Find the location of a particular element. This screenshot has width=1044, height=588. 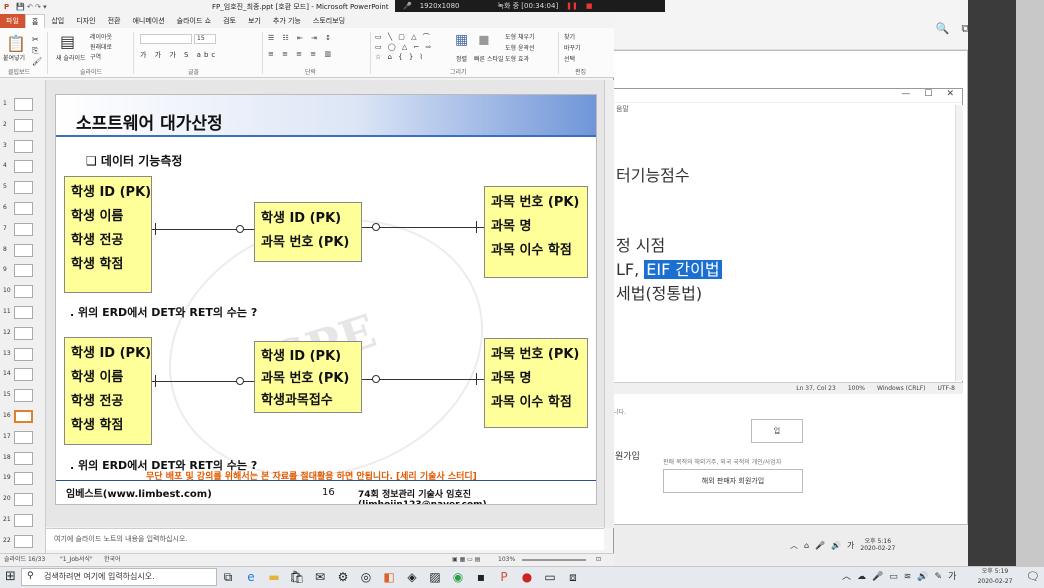

zoom-icon: 🔍 is located at coordinates (943, 29).